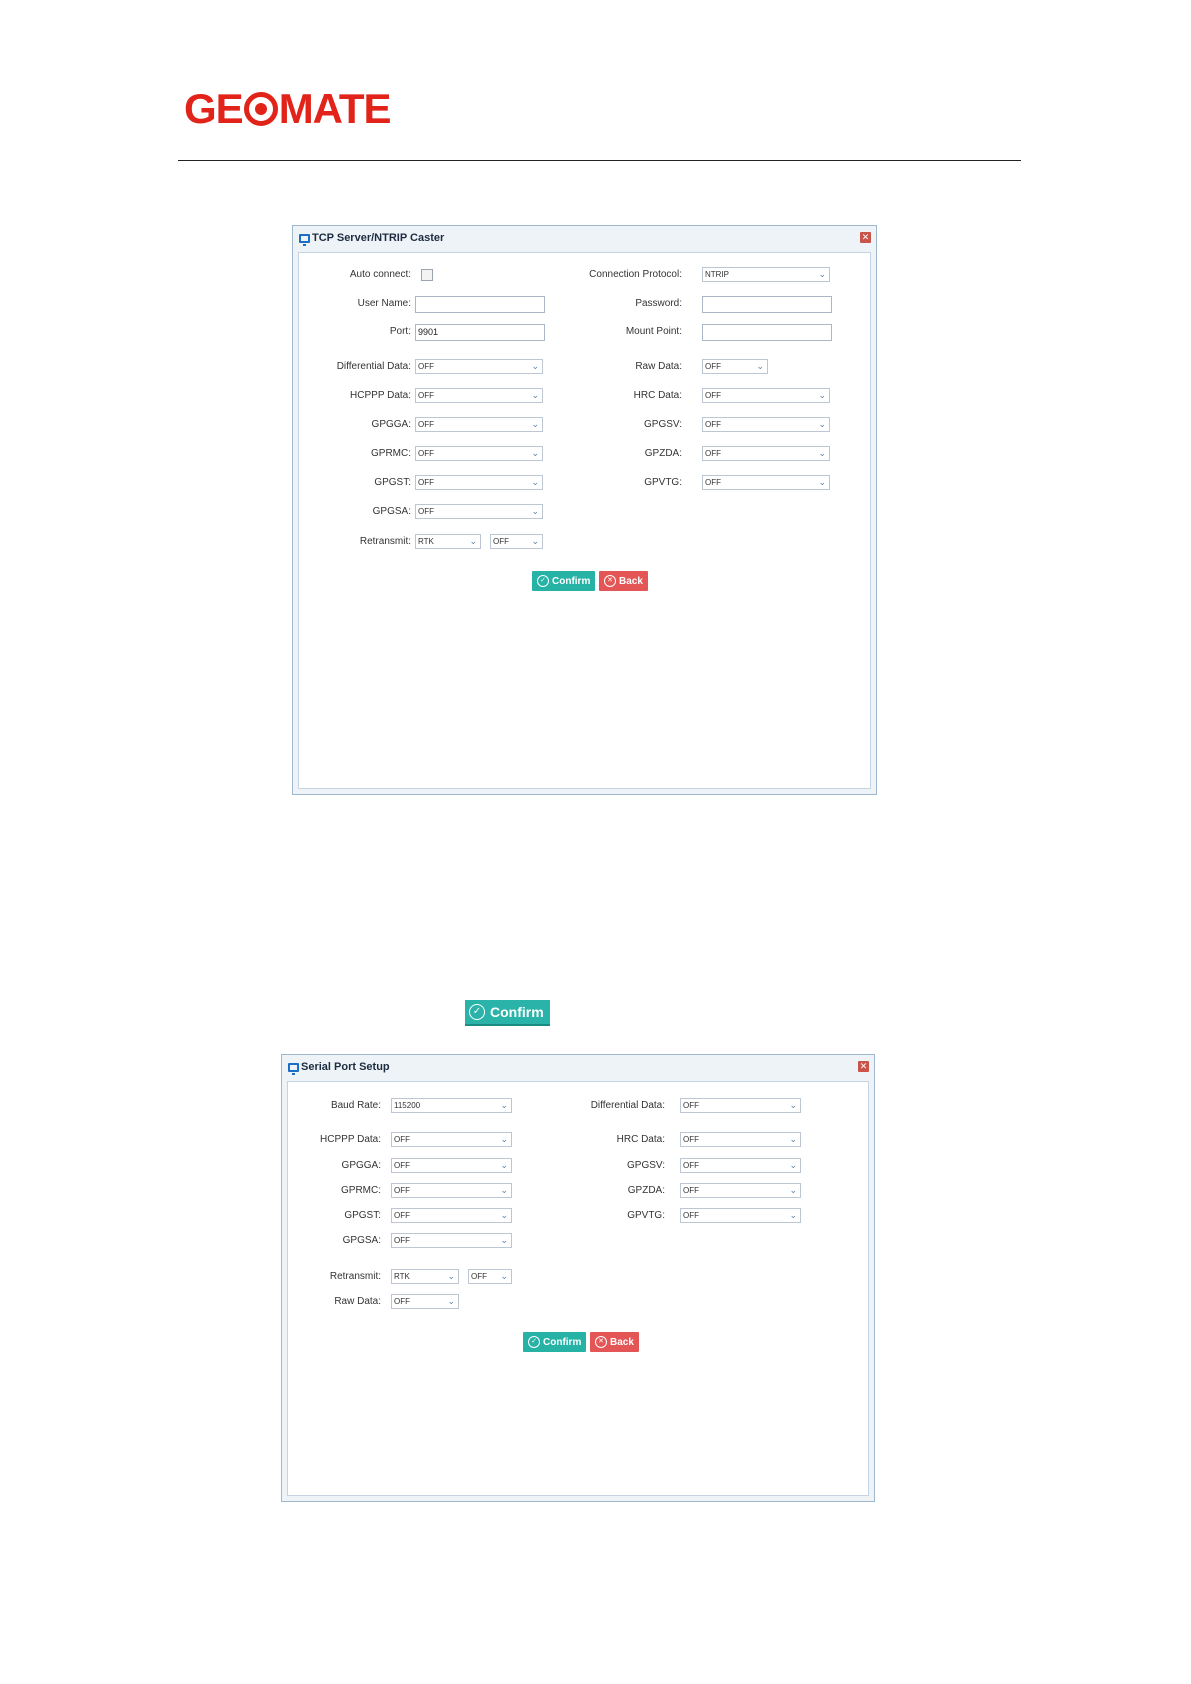  I want to click on confirm-button-illustration: ✓ Confirm, so click(507, 1013).